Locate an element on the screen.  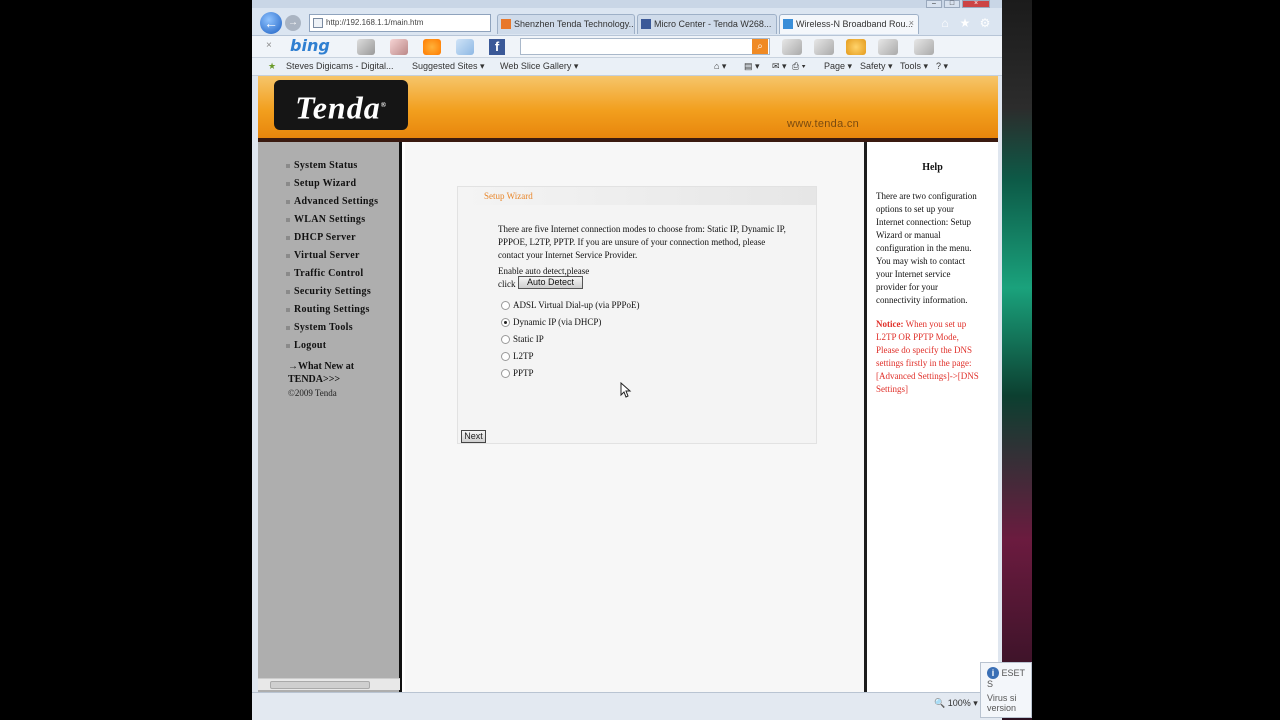
back-button: ← is located at coordinates (271, 23).